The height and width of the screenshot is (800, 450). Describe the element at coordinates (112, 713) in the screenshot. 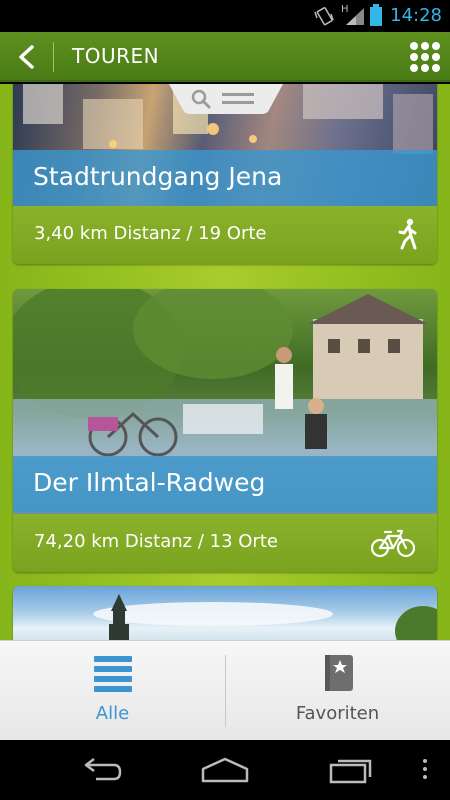

I see `tab-alle-label: Alle` at that location.